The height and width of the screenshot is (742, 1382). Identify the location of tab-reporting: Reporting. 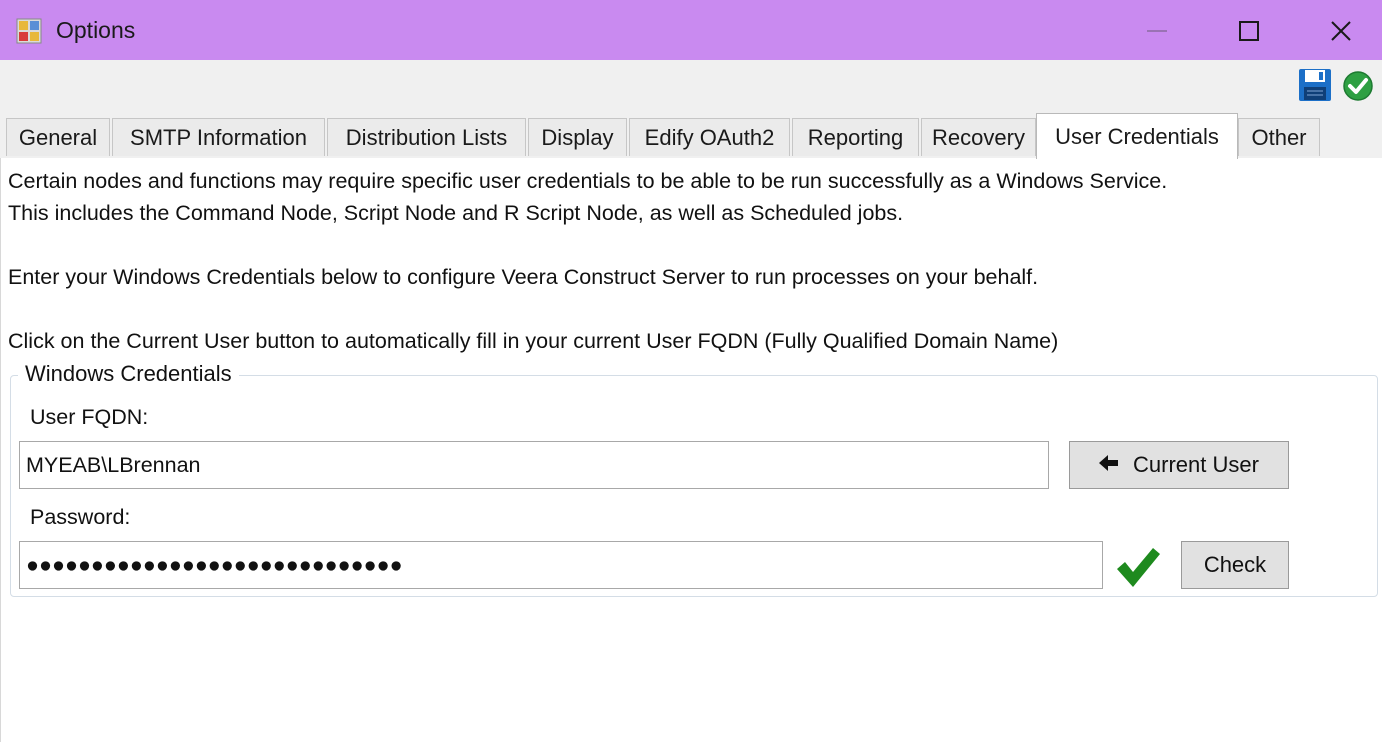
(855, 137).